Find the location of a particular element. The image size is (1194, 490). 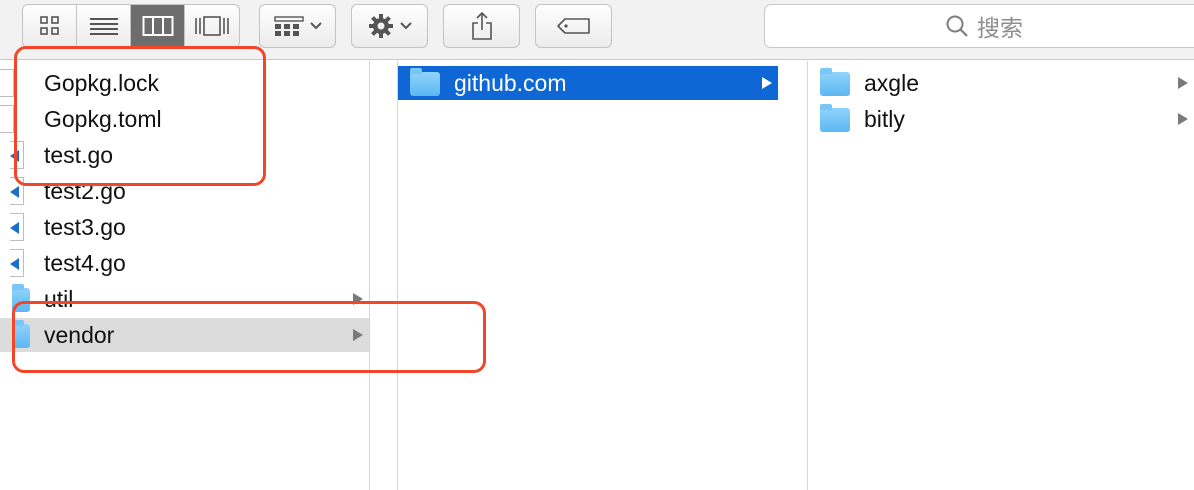

share-icon is located at coordinates (481, 25).